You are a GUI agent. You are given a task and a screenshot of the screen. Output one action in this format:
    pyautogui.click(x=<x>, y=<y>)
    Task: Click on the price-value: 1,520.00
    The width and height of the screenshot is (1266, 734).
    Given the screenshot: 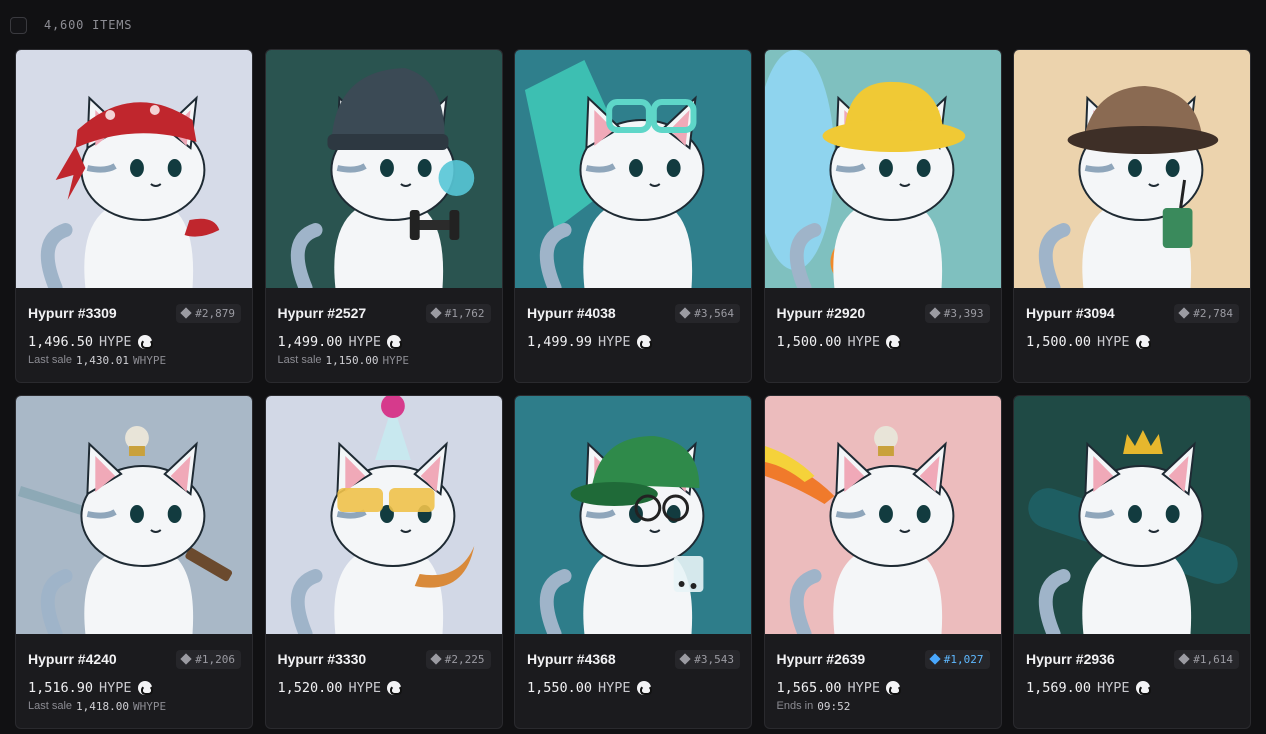 What is the action you would take?
    pyautogui.click(x=310, y=688)
    